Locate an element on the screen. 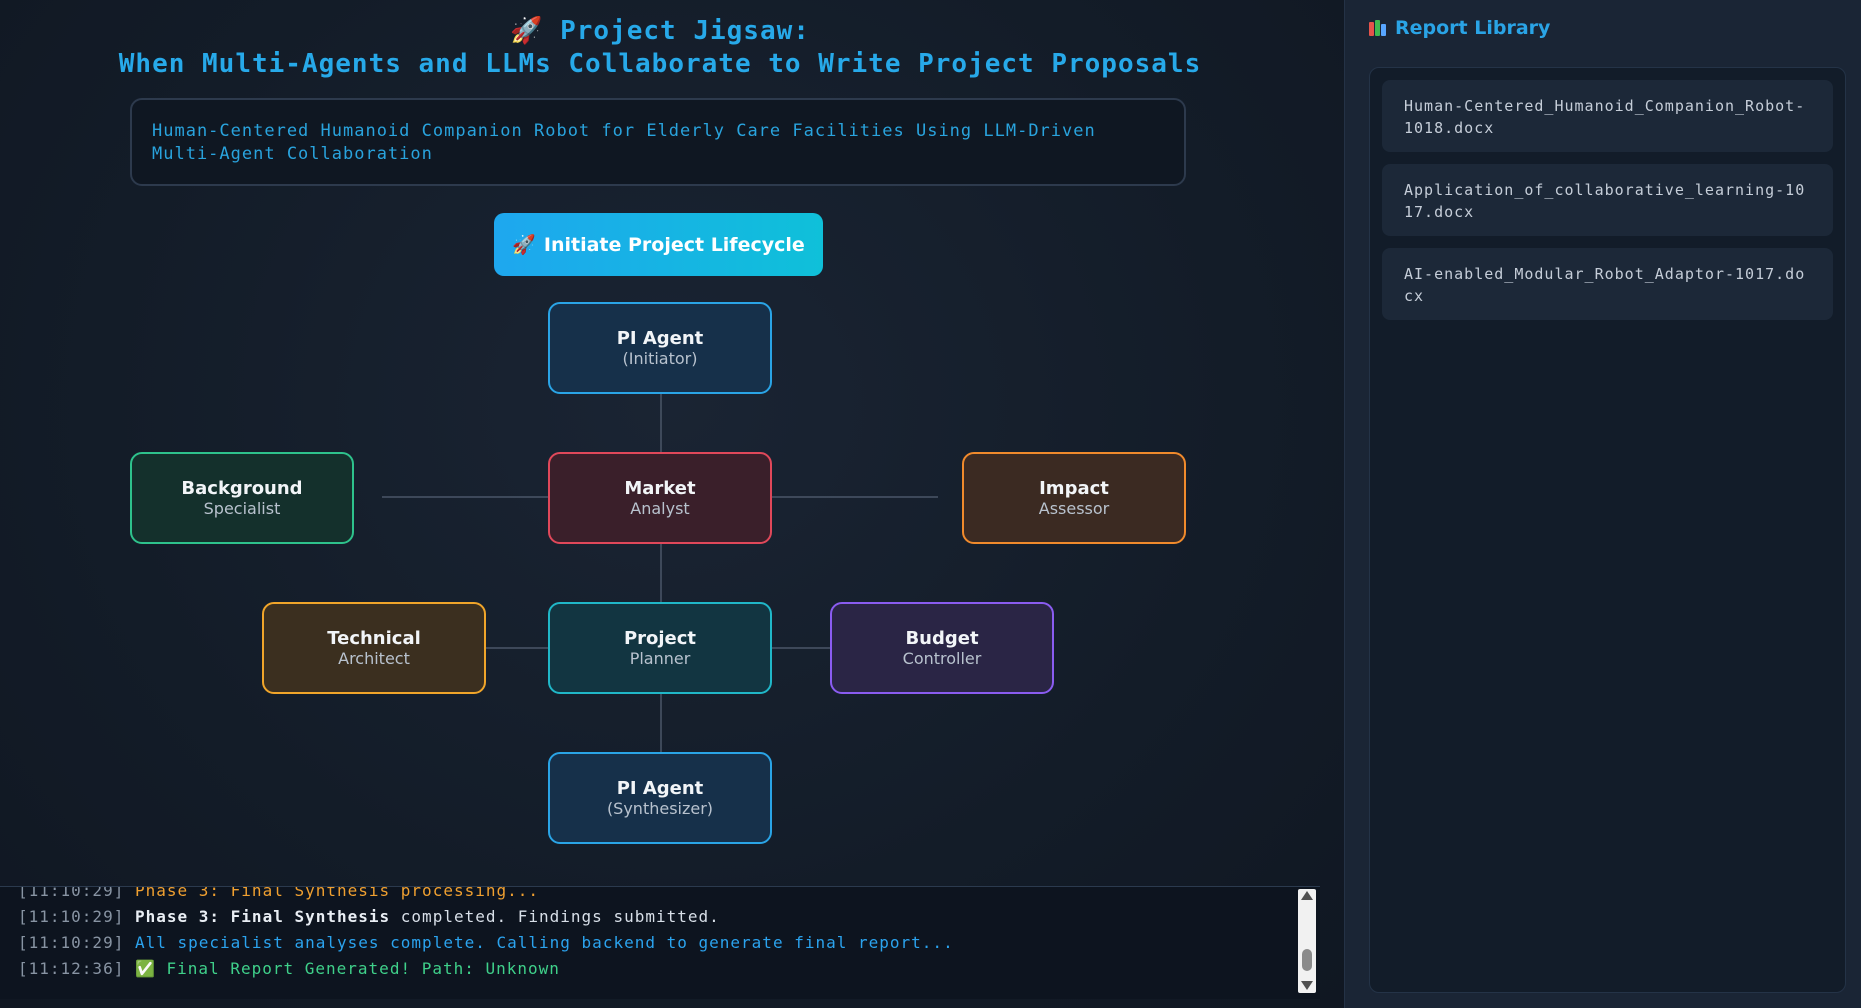 This screenshot has width=1861, height=1008. agent-node-pi-synthesizer: PI Agent (Synthesizer) is located at coordinates (660, 798).